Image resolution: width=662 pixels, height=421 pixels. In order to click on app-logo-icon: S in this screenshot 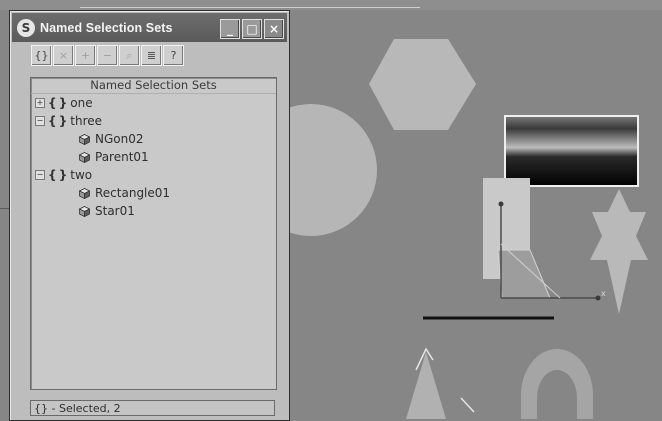, I will do `click(26, 27)`.